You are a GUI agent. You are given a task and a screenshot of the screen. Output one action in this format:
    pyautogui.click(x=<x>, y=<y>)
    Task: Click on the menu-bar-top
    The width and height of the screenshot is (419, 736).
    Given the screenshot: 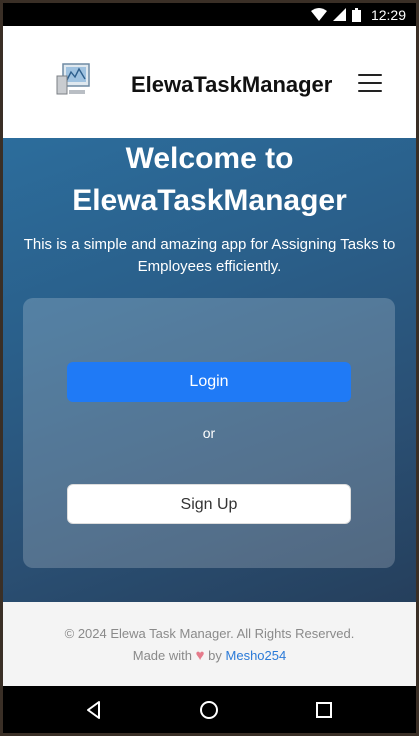 What is the action you would take?
    pyautogui.click(x=370, y=75)
    